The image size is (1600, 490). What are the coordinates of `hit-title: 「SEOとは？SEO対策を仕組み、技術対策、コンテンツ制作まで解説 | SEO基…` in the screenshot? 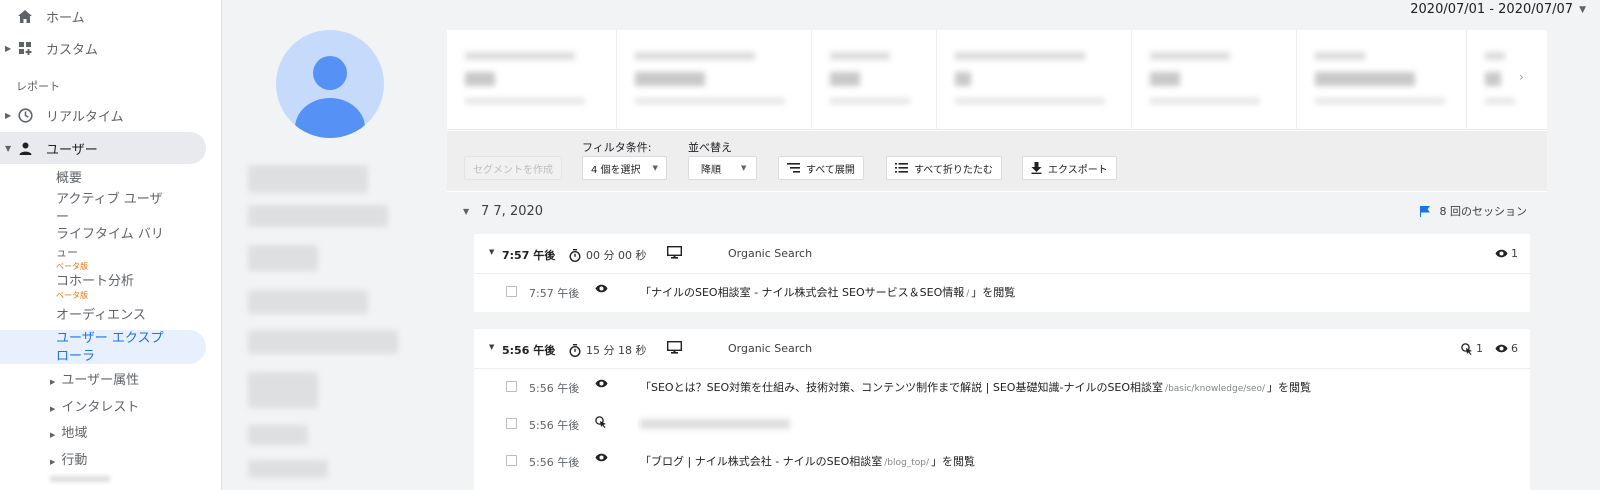 It's located at (902, 387).